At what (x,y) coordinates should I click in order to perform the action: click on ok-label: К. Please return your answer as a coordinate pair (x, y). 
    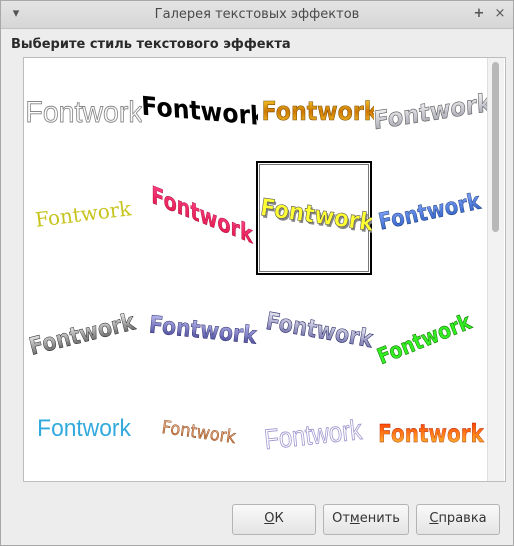
    Looking at the image, I should click on (279, 518).